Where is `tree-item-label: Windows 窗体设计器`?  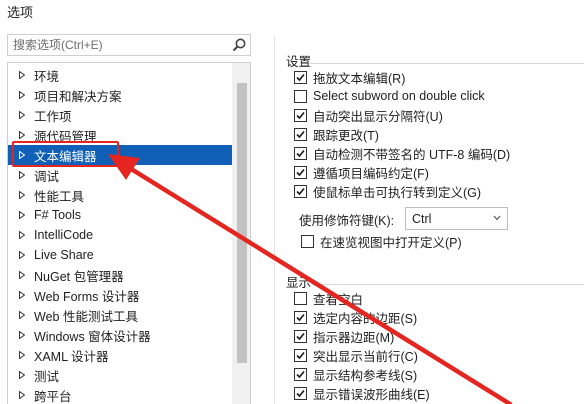
tree-item-label: Windows 窗体设计器 is located at coordinates (92, 336).